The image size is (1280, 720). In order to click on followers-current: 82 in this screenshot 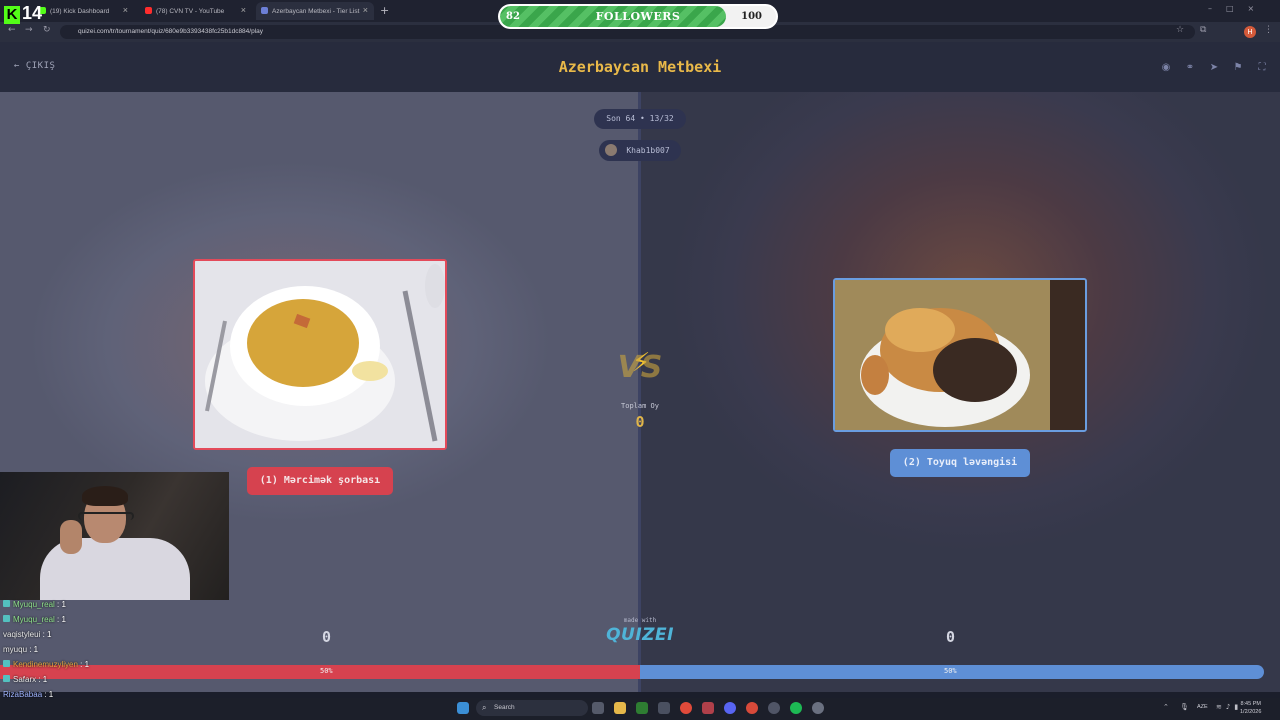, I will do `click(513, 16)`.